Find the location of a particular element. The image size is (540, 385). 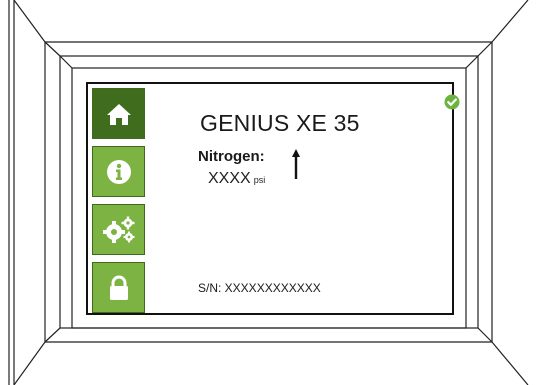

nav-info-button is located at coordinates (118, 171).